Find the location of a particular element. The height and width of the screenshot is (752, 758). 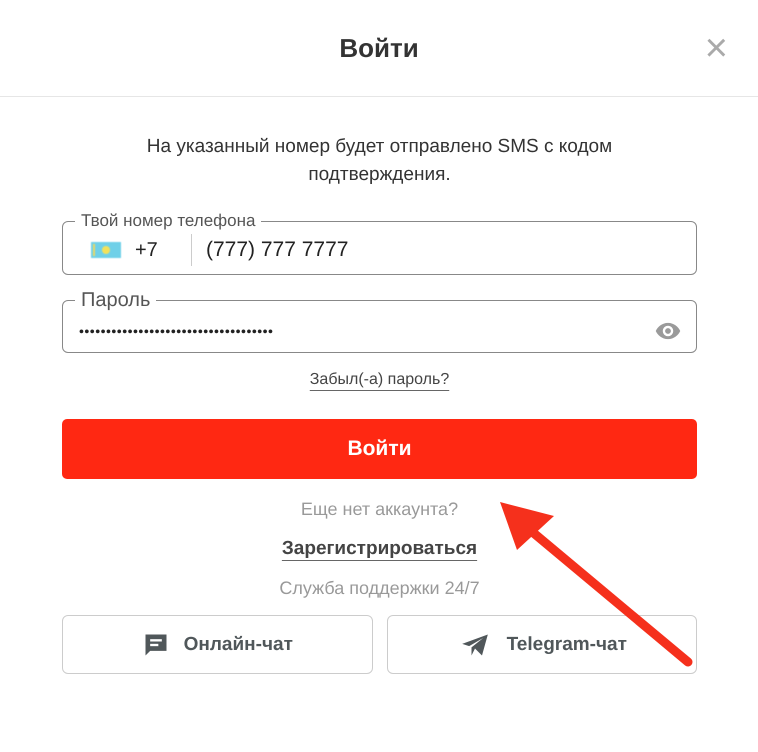

field-label: Твой номер телефона is located at coordinates (168, 221).